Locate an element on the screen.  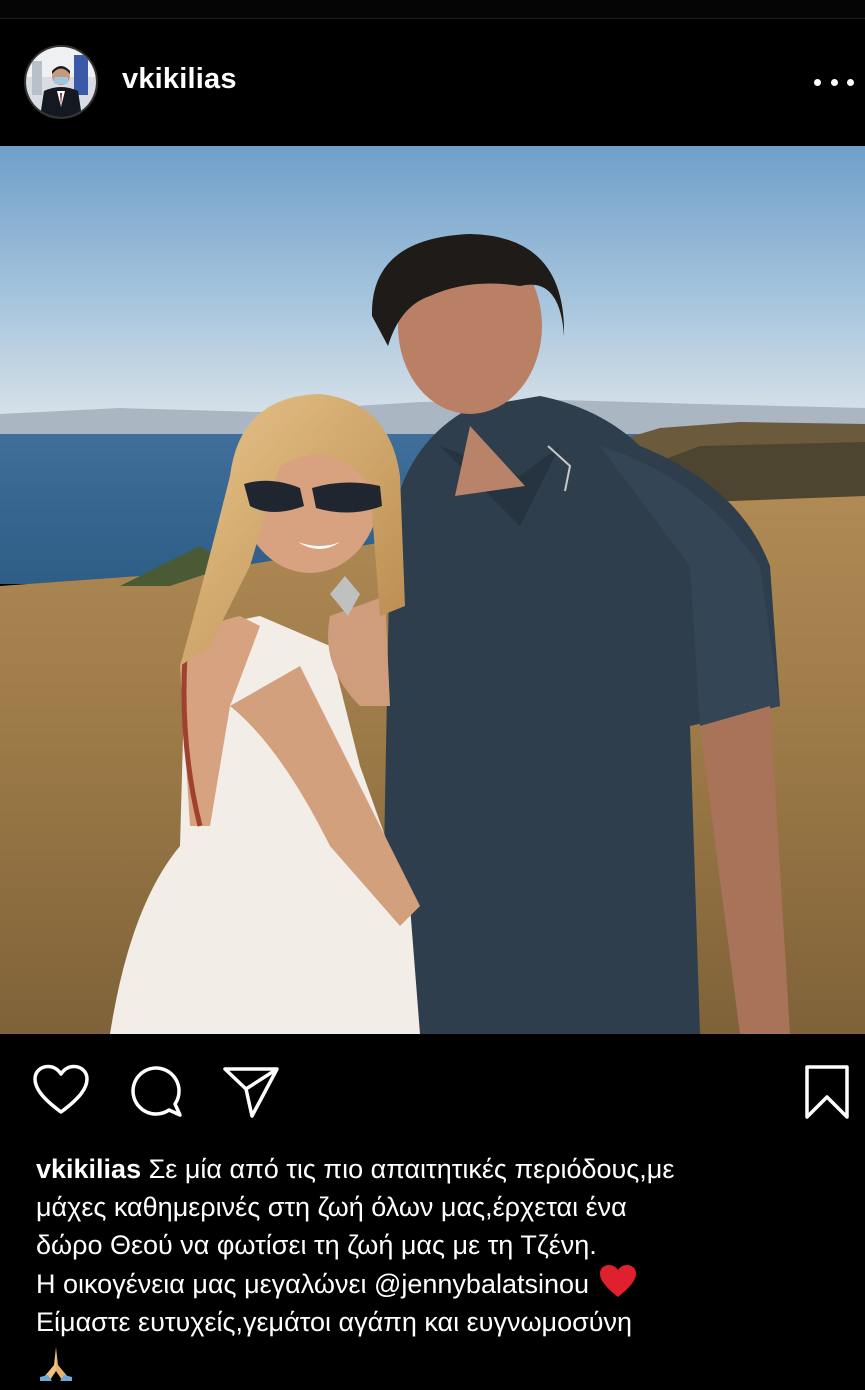
folded-hands-emoji-icon is located at coordinates (56, 1364).